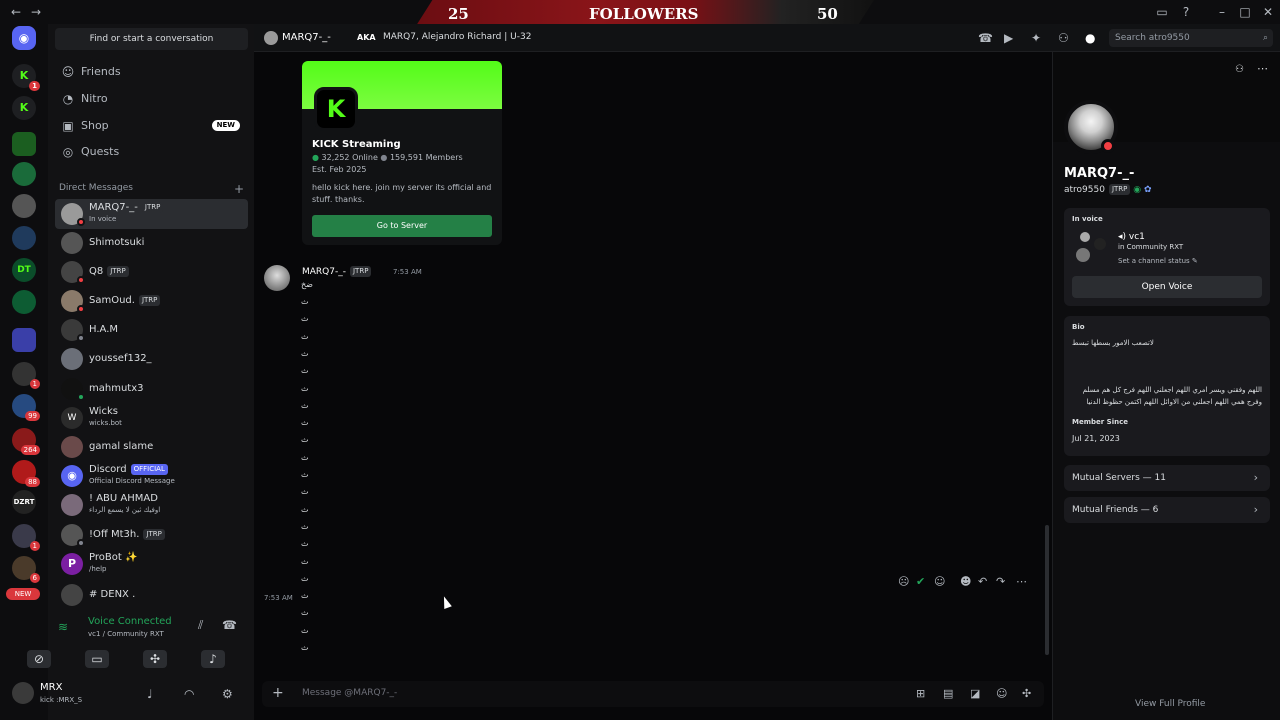 This screenshot has height=720, width=1280. I want to click on signal-icon: ≋, so click(63, 627).